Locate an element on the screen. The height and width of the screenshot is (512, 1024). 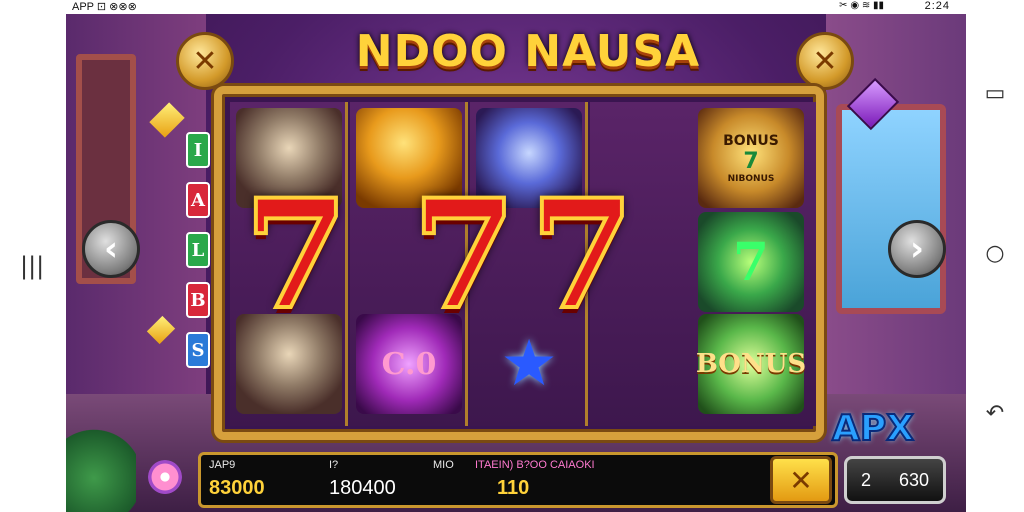
side-letter-tab: A is located at coordinates (198, 200).